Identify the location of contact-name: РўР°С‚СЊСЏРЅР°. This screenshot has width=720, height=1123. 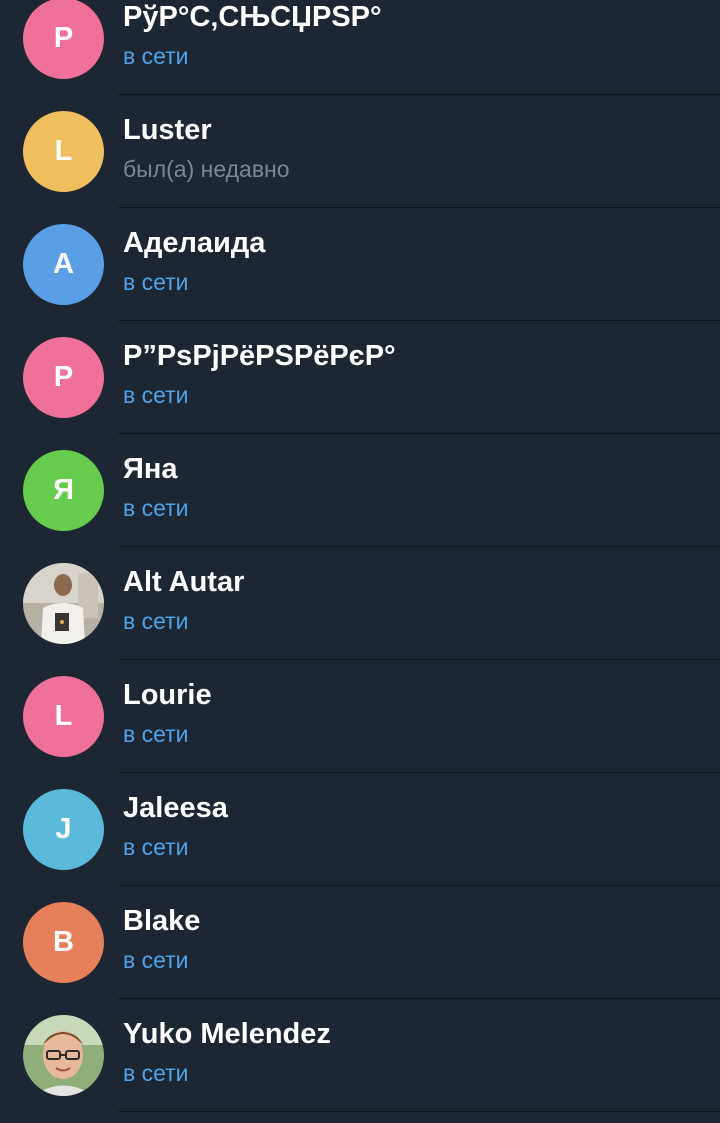
(252, 17).